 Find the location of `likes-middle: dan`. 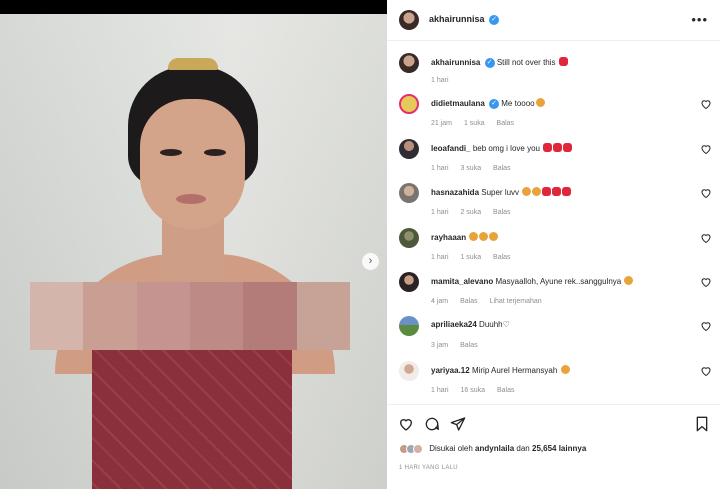

likes-middle: dan is located at coordinates (523, 449).